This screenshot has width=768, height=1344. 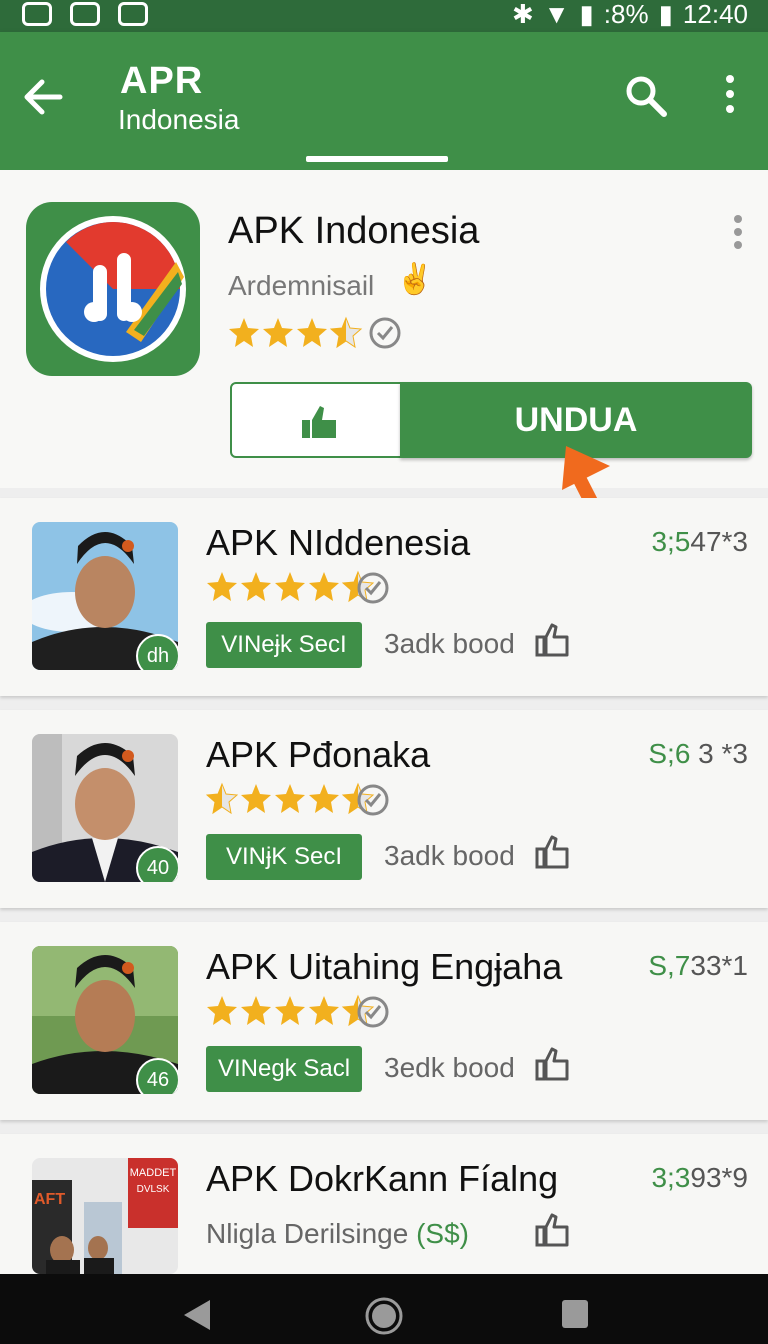 I want to click on clock: 12:40, so click(x=715, y=14).